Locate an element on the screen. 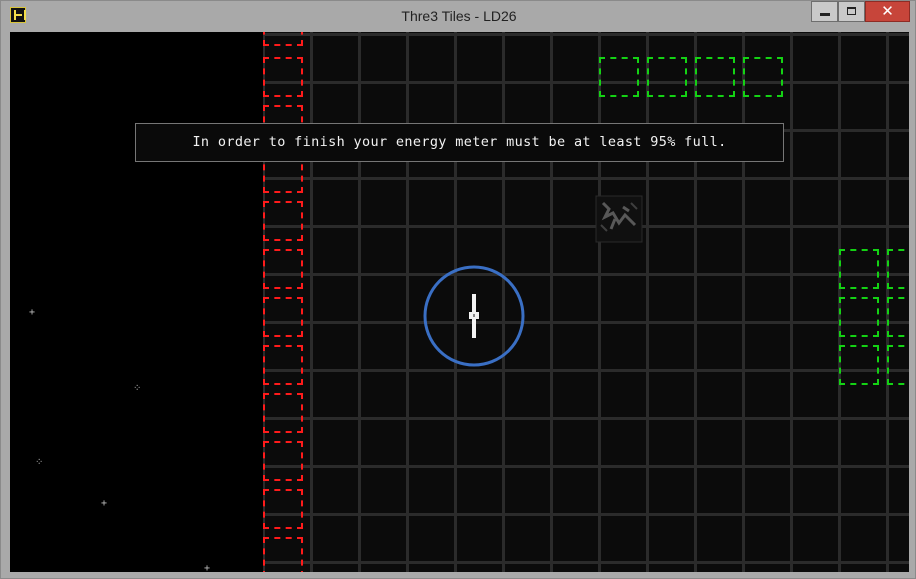 This screenshot has height=579, width=916. player-ship-icon is located at coordinates (474, 316).